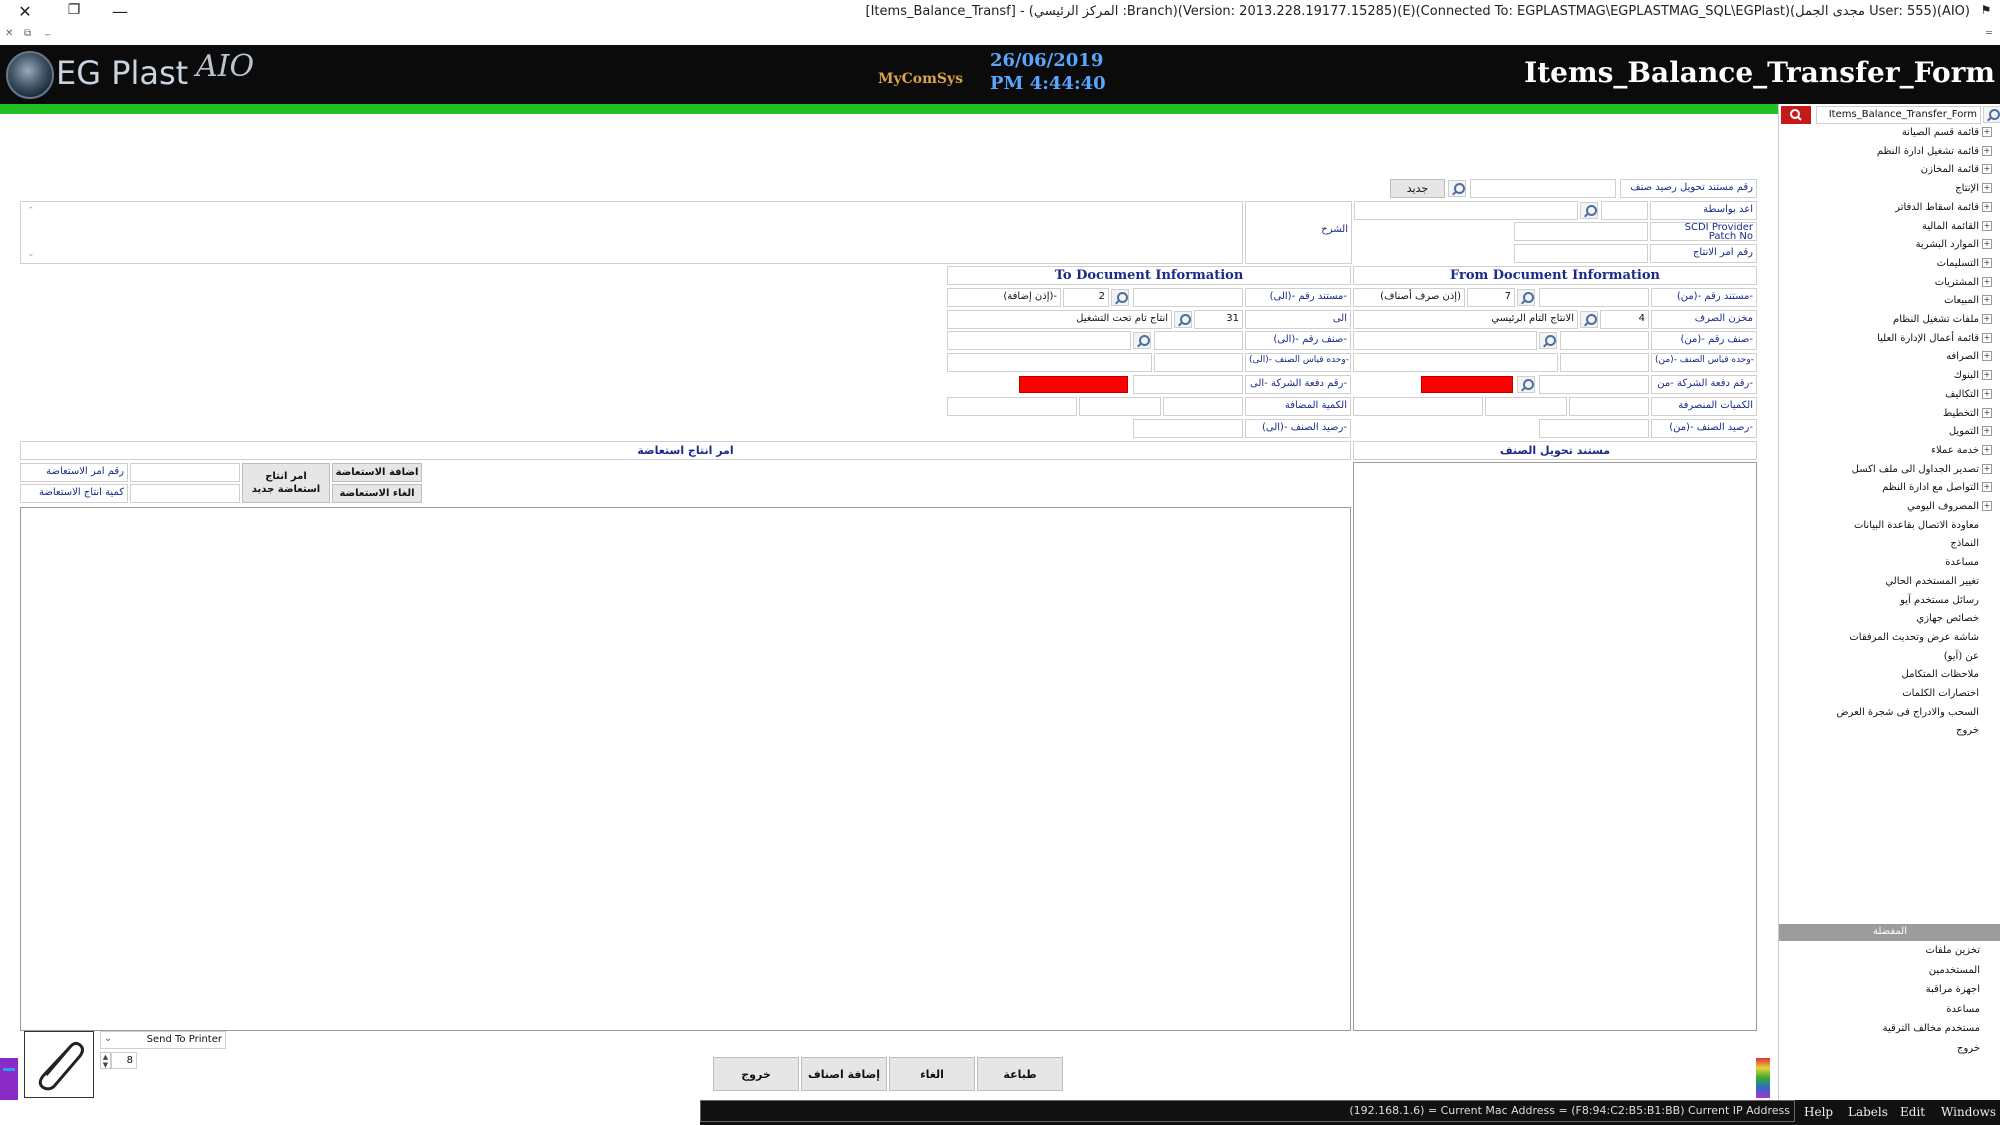  I want to click on sidebar-tree-item: اختصارات الكلمات, so click(1947, 693).